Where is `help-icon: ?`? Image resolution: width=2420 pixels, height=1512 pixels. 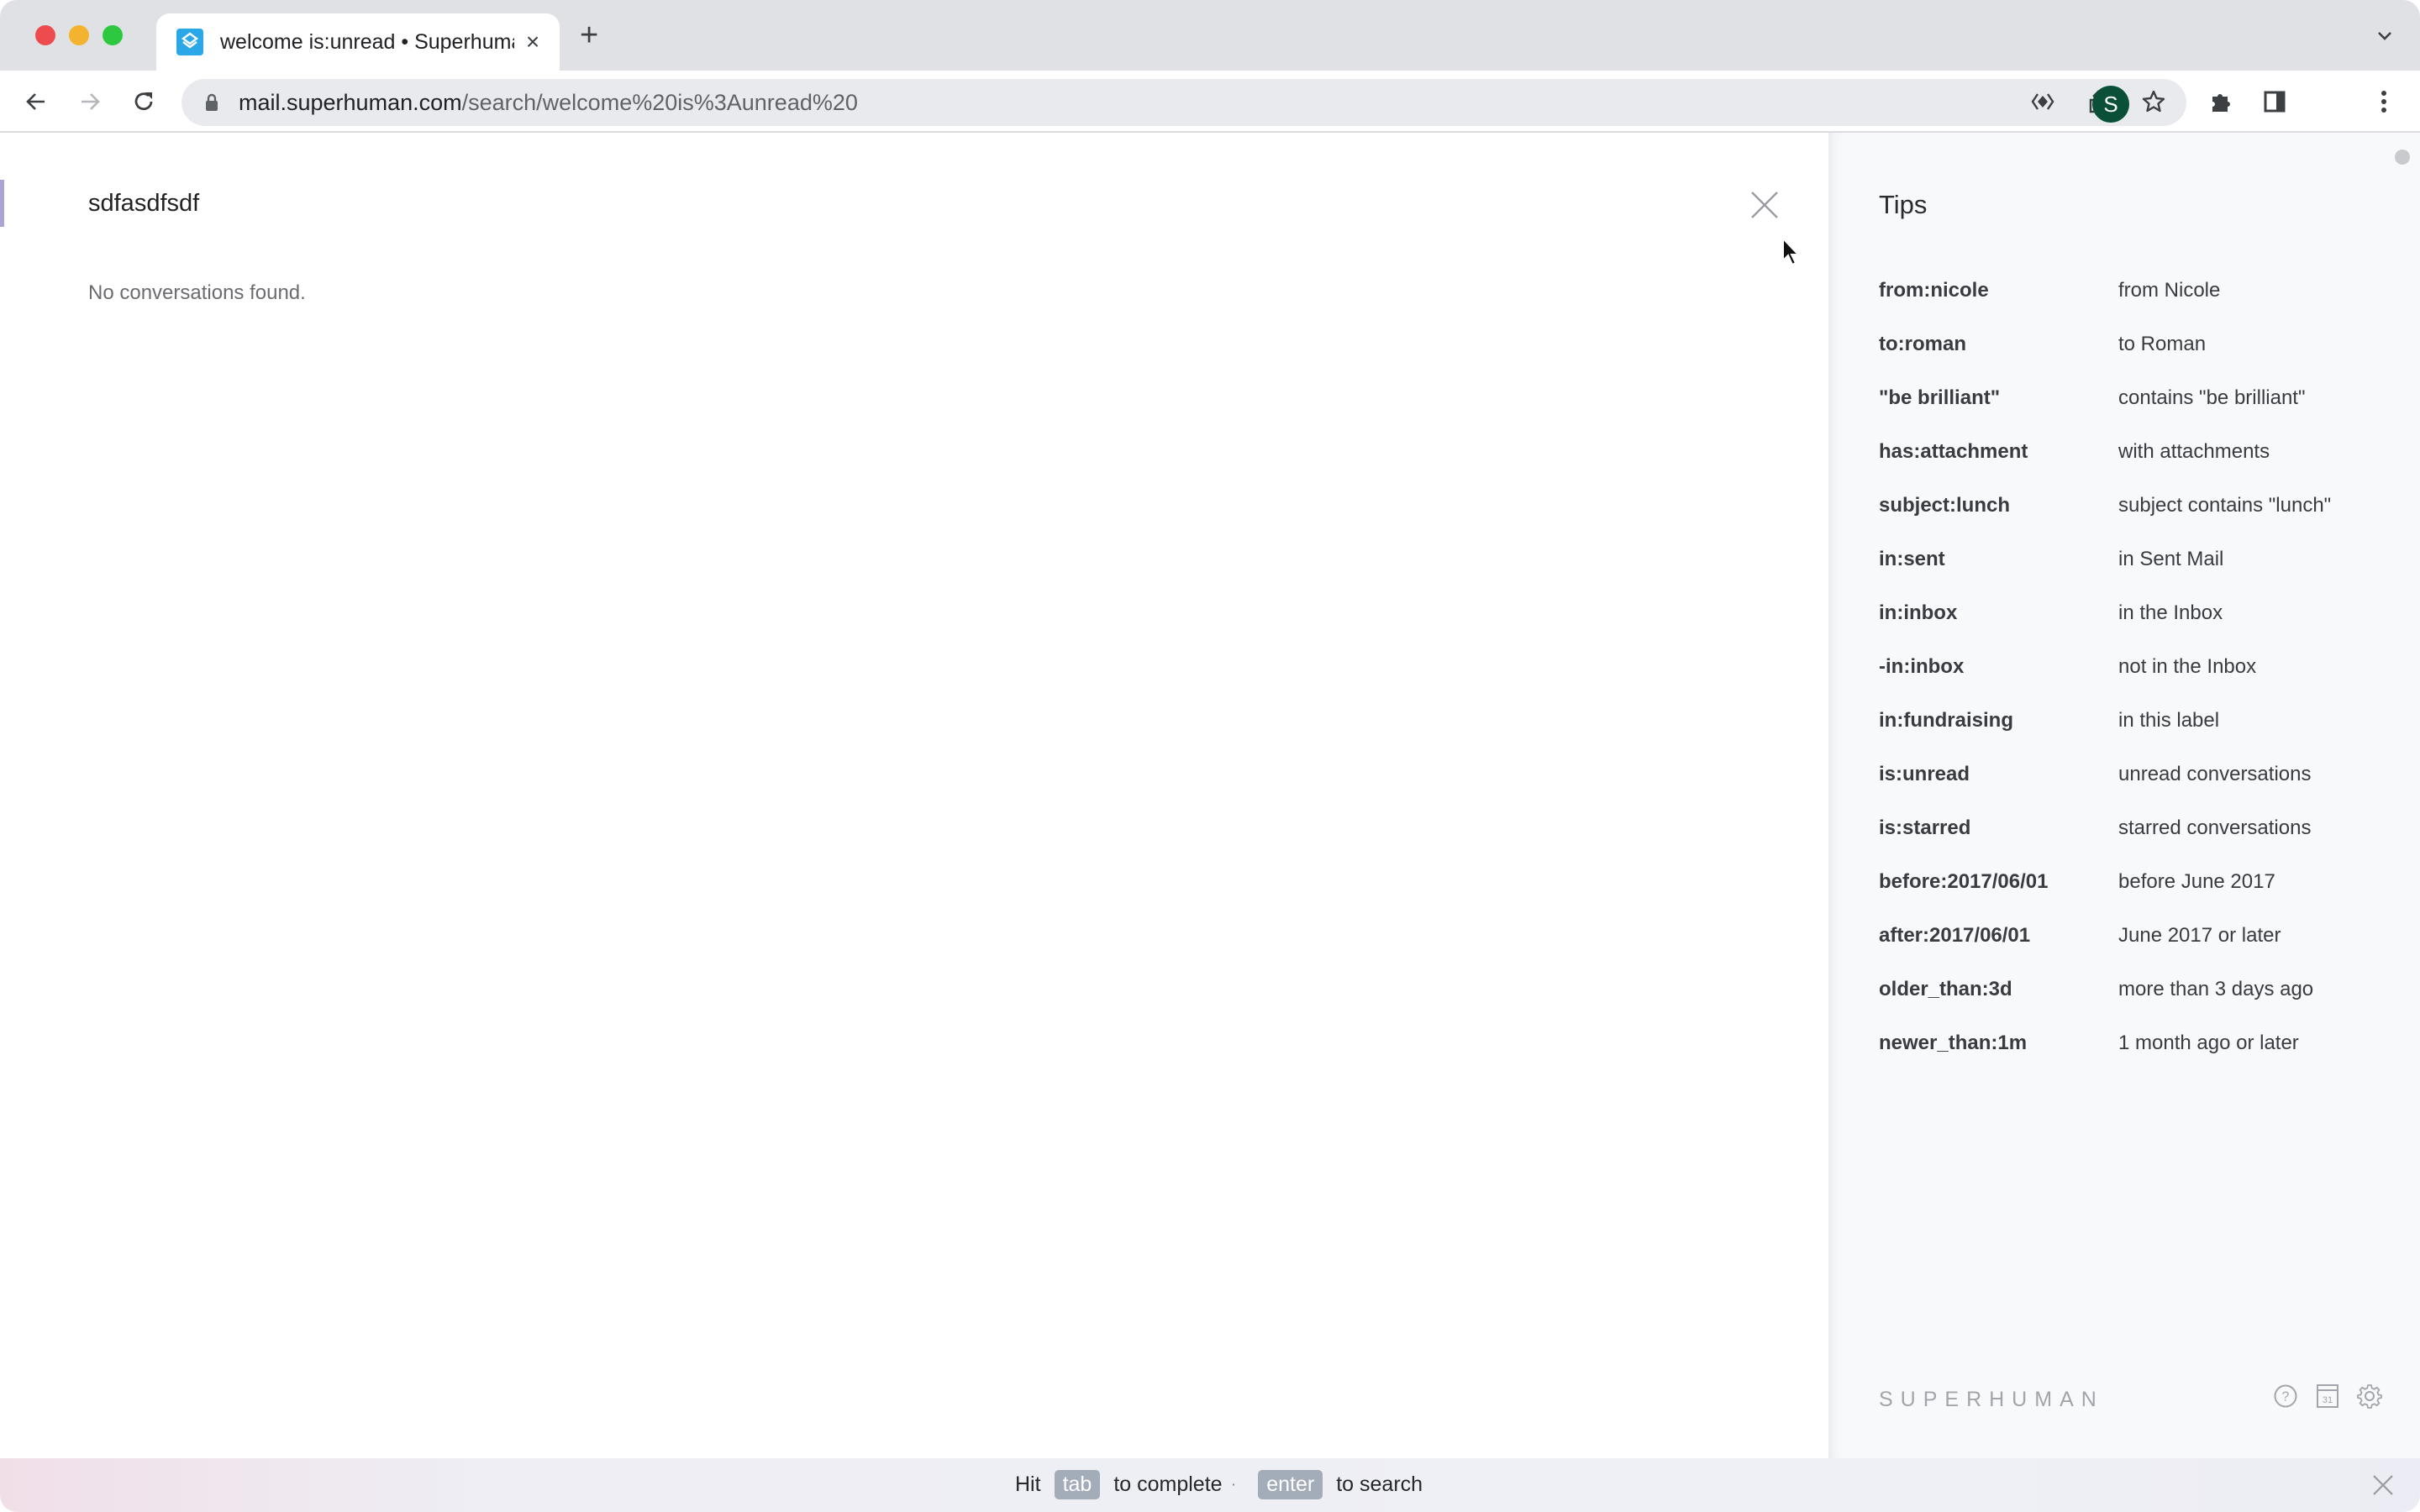 help-icon: ? is located at coordinates (2285, 1396).